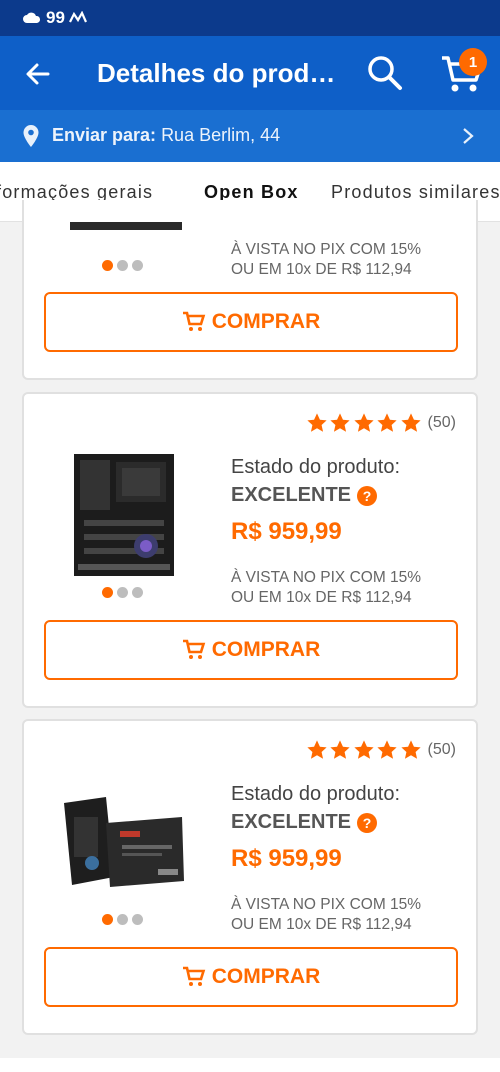 Image resolution: width=500 pixels, height=1072 pixels. Describe the element at coordinates (468, 136) in the screenshot. I see `chevron-right-icon` at that location.